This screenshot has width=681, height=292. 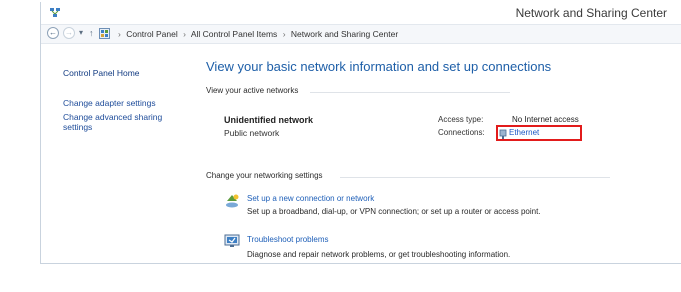 What do you see at coordinates (234, 34) in the screenshot?
I see `breadcrumb-all-items: All Control Panel Items` at bounding box center [234, 34].